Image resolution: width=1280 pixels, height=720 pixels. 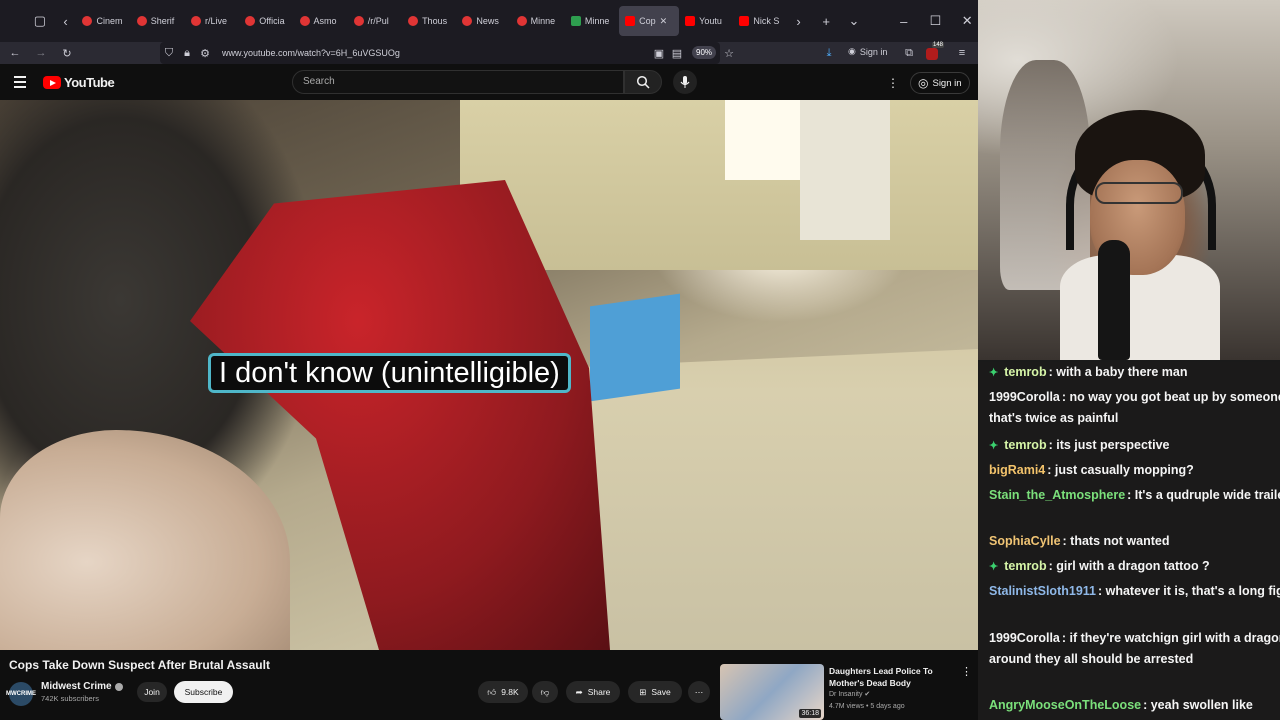 I want to click on settings-more-icon: ⋮, so click(x=893, y=83).